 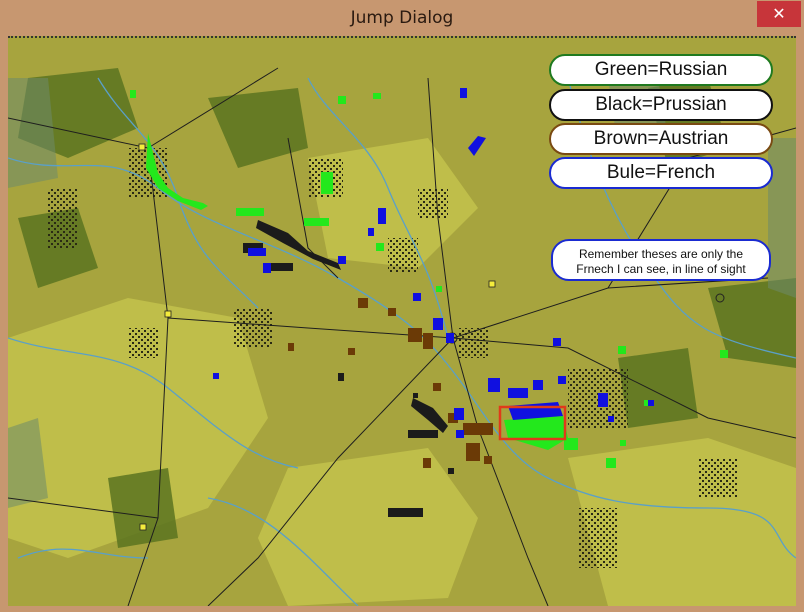 I want to click on legend-prussian: Black=Prussian, so click(x=661, y=105).